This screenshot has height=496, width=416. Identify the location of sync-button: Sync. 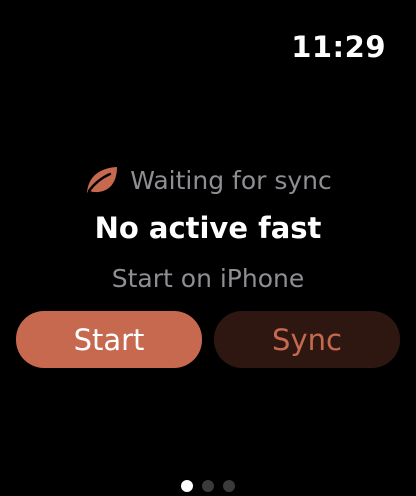
(307, 339).